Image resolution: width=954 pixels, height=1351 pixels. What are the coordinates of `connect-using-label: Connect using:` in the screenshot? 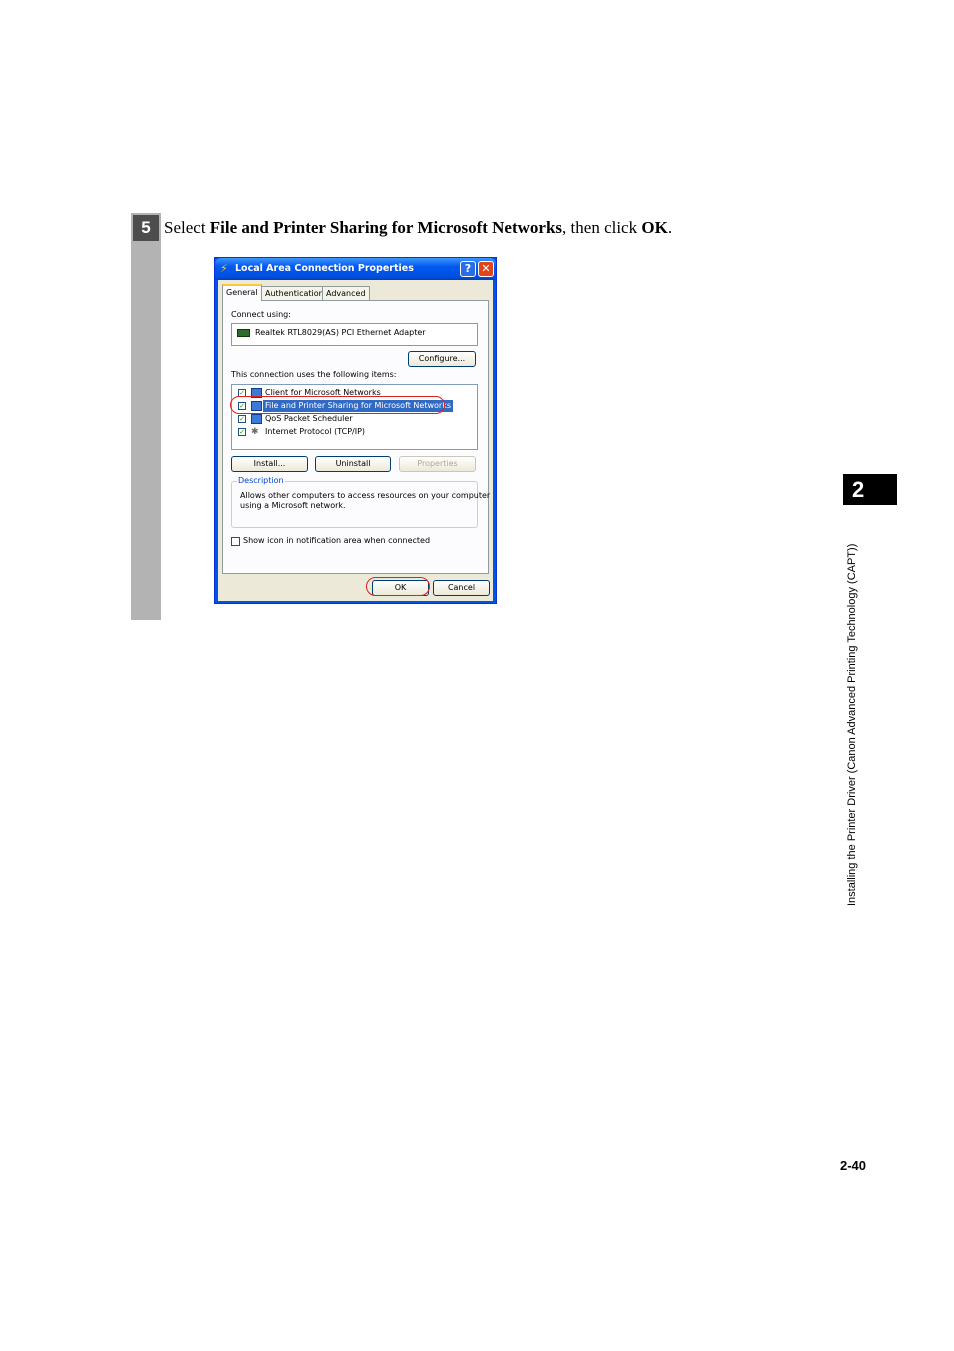 It's located at (261, 314).